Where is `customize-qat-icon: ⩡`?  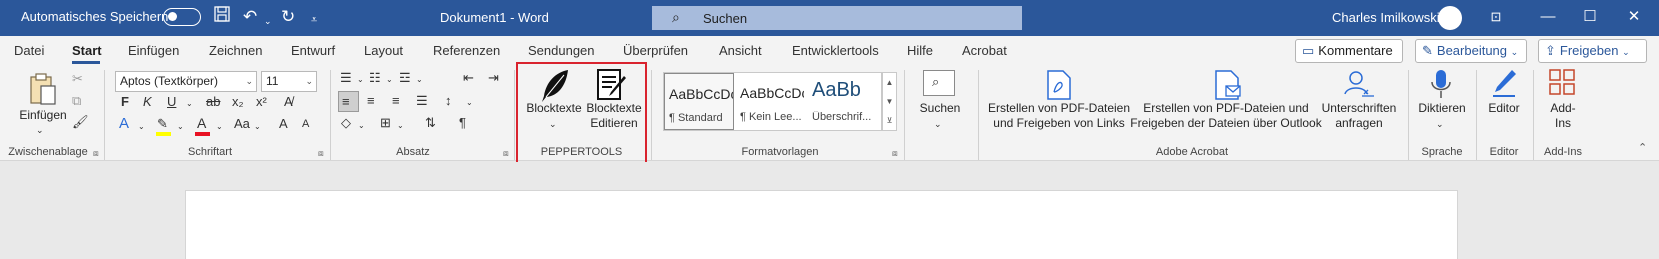 customize-qat-icon: ⩡ is located at coordinates (314, 20).